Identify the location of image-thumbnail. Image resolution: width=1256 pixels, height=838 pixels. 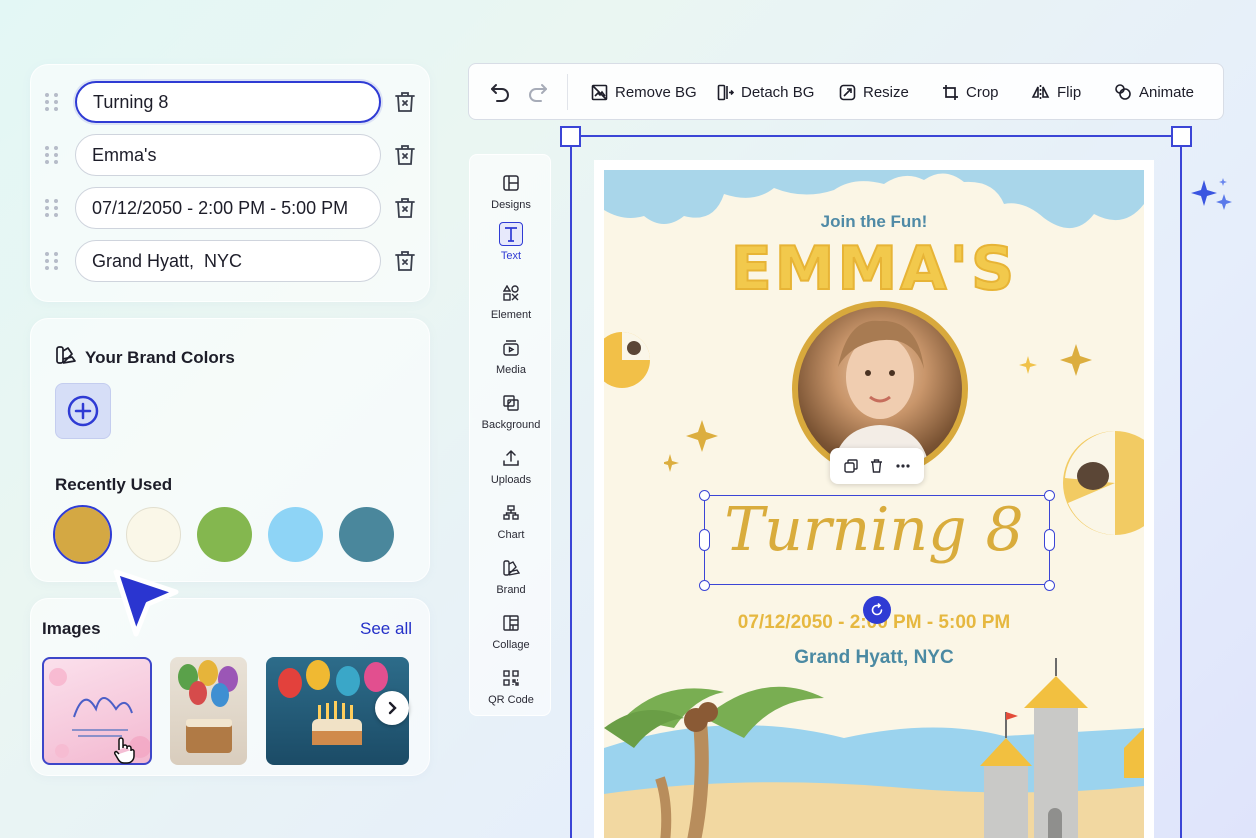
(208, 711).